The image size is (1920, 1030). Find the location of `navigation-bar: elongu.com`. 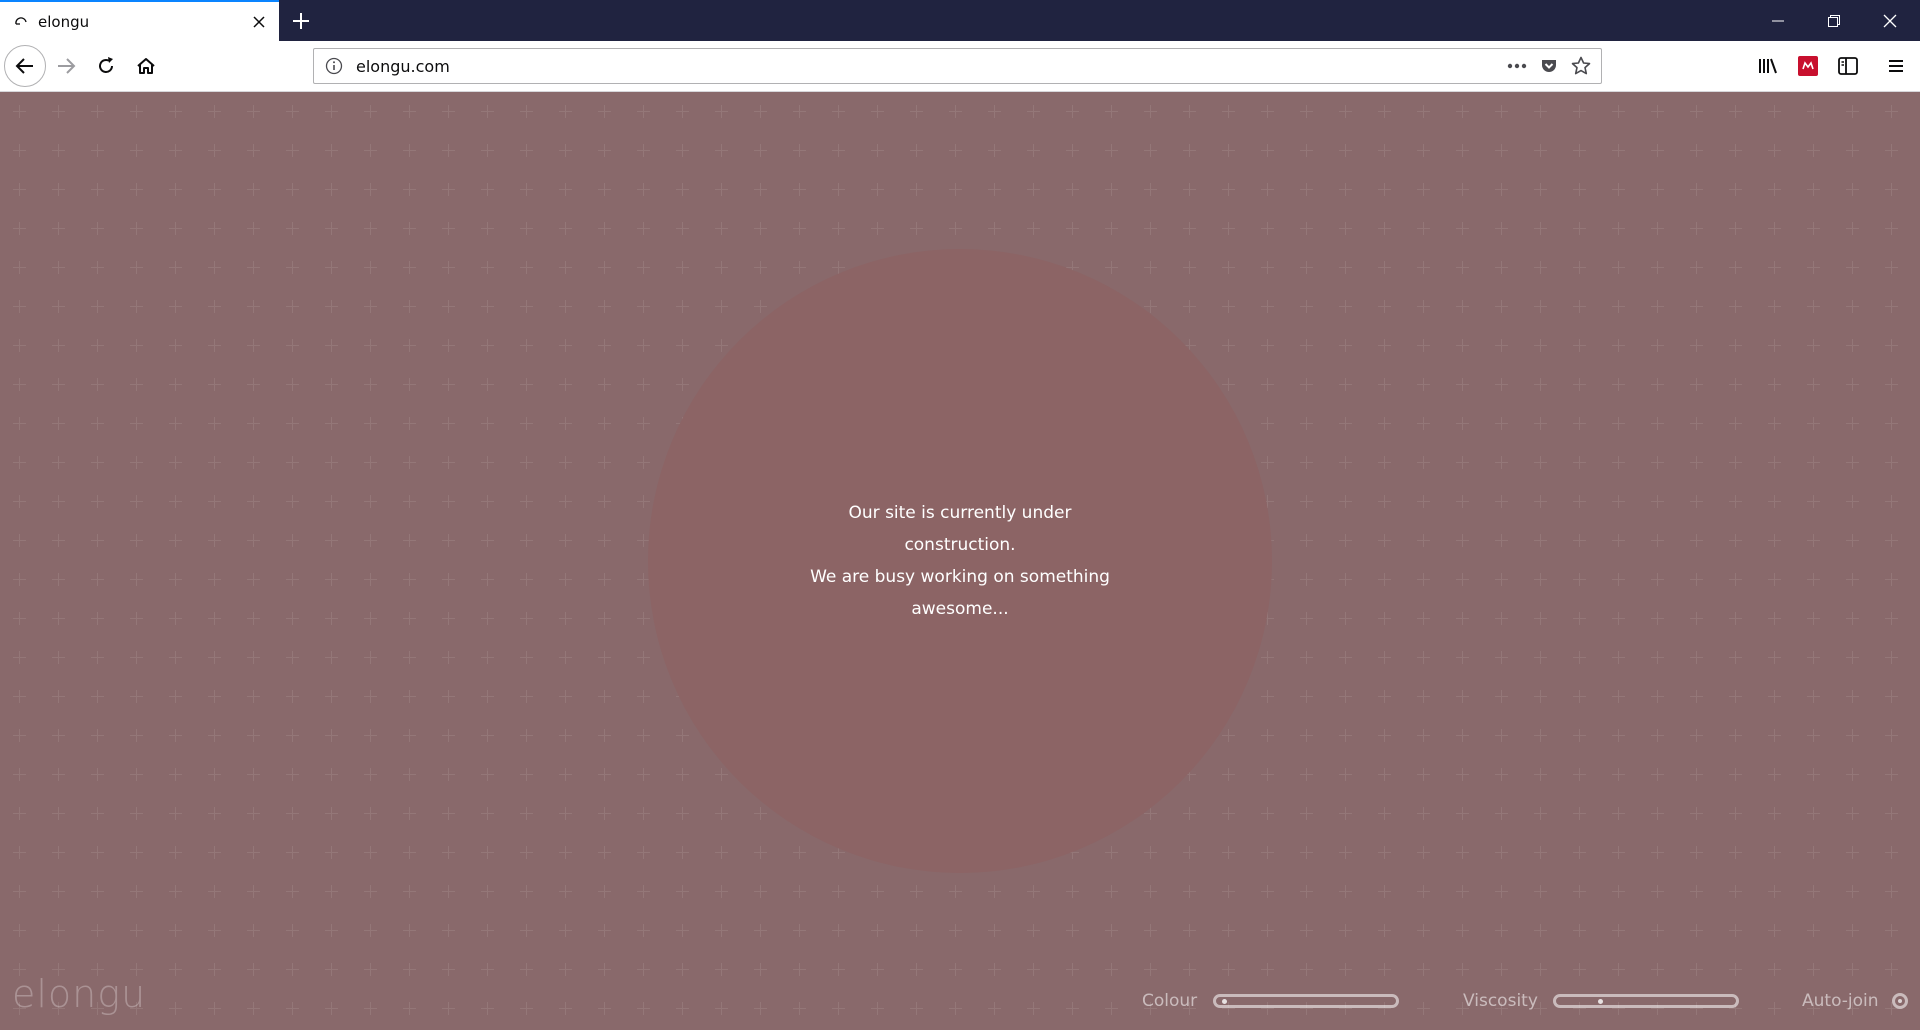

navigation-bar: elongu.com is located at coordinates (960, 66).